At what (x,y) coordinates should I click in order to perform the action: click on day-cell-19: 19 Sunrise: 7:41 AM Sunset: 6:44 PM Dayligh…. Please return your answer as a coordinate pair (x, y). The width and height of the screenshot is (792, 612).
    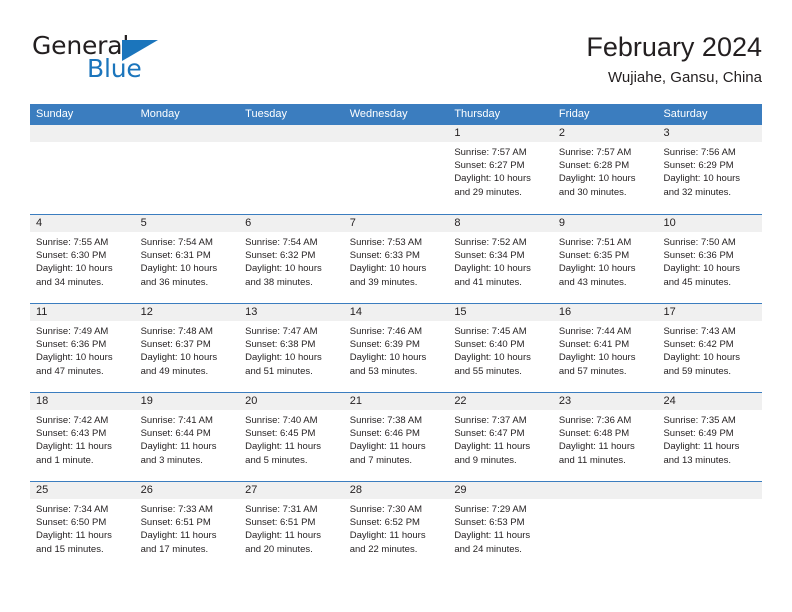
    Looking at the image, I should click on (187, 437).